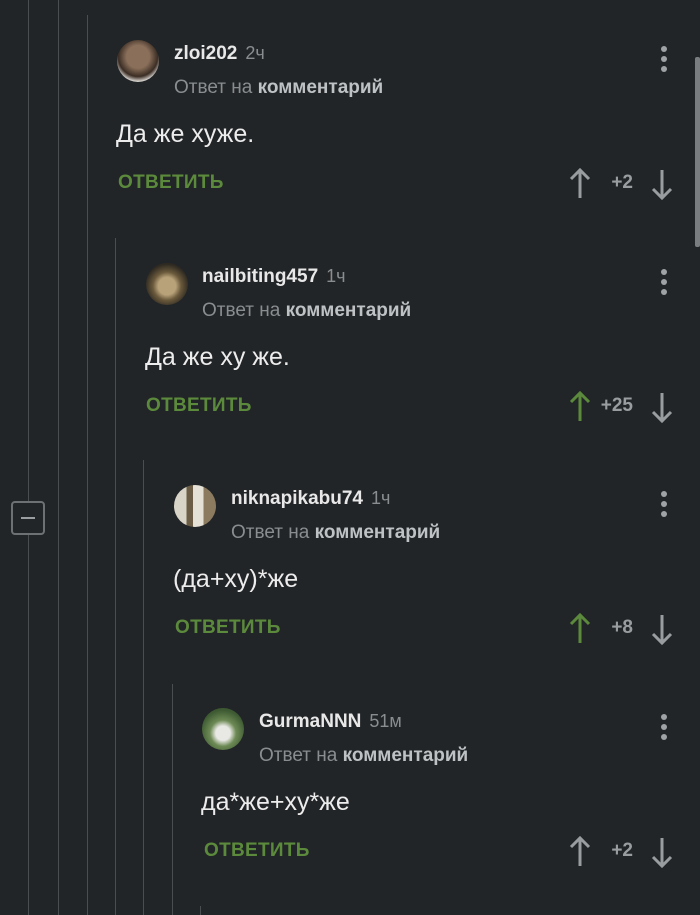 Image resolution: width=700 pixels, height=915 pixels. Describe the element at coordinates (297, 498) in the screenshot. I see `username-text: niknapikabu74` at that location.